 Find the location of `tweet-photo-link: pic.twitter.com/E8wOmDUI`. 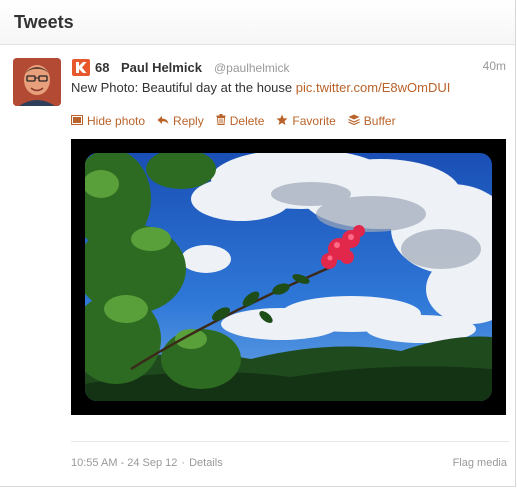

tweet-photo-link: pic.twitter.com/E8wOmDUI is located at coordinates (373, 87).